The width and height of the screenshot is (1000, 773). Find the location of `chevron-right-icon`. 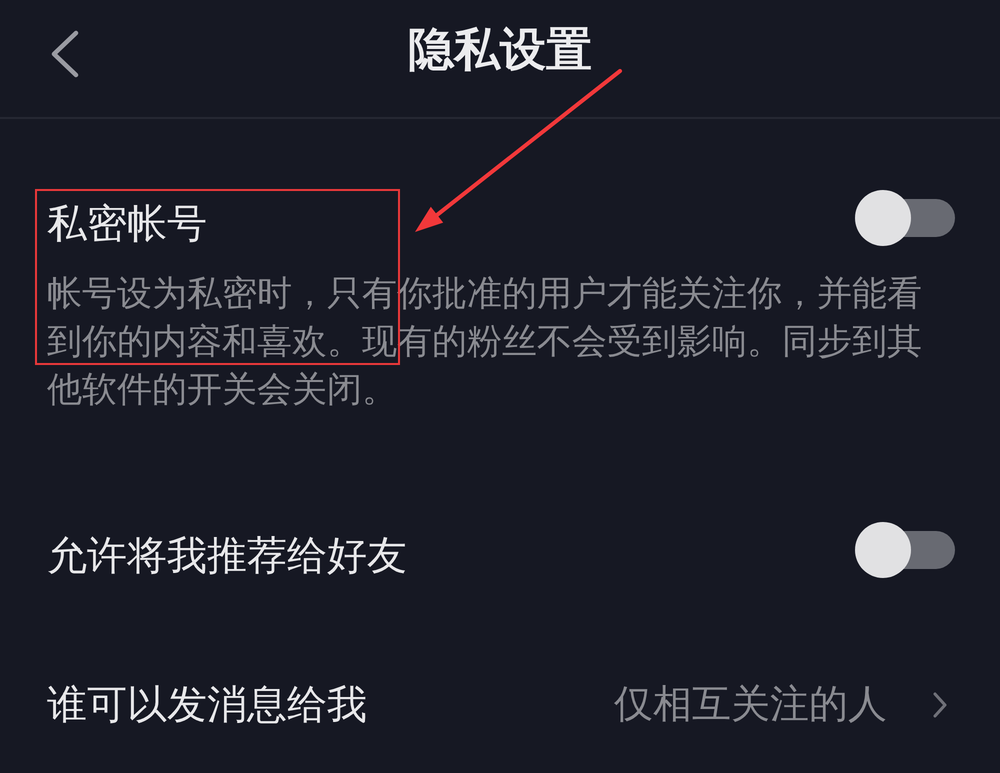

chevron-right-icon is located at coordinates (940, 705).